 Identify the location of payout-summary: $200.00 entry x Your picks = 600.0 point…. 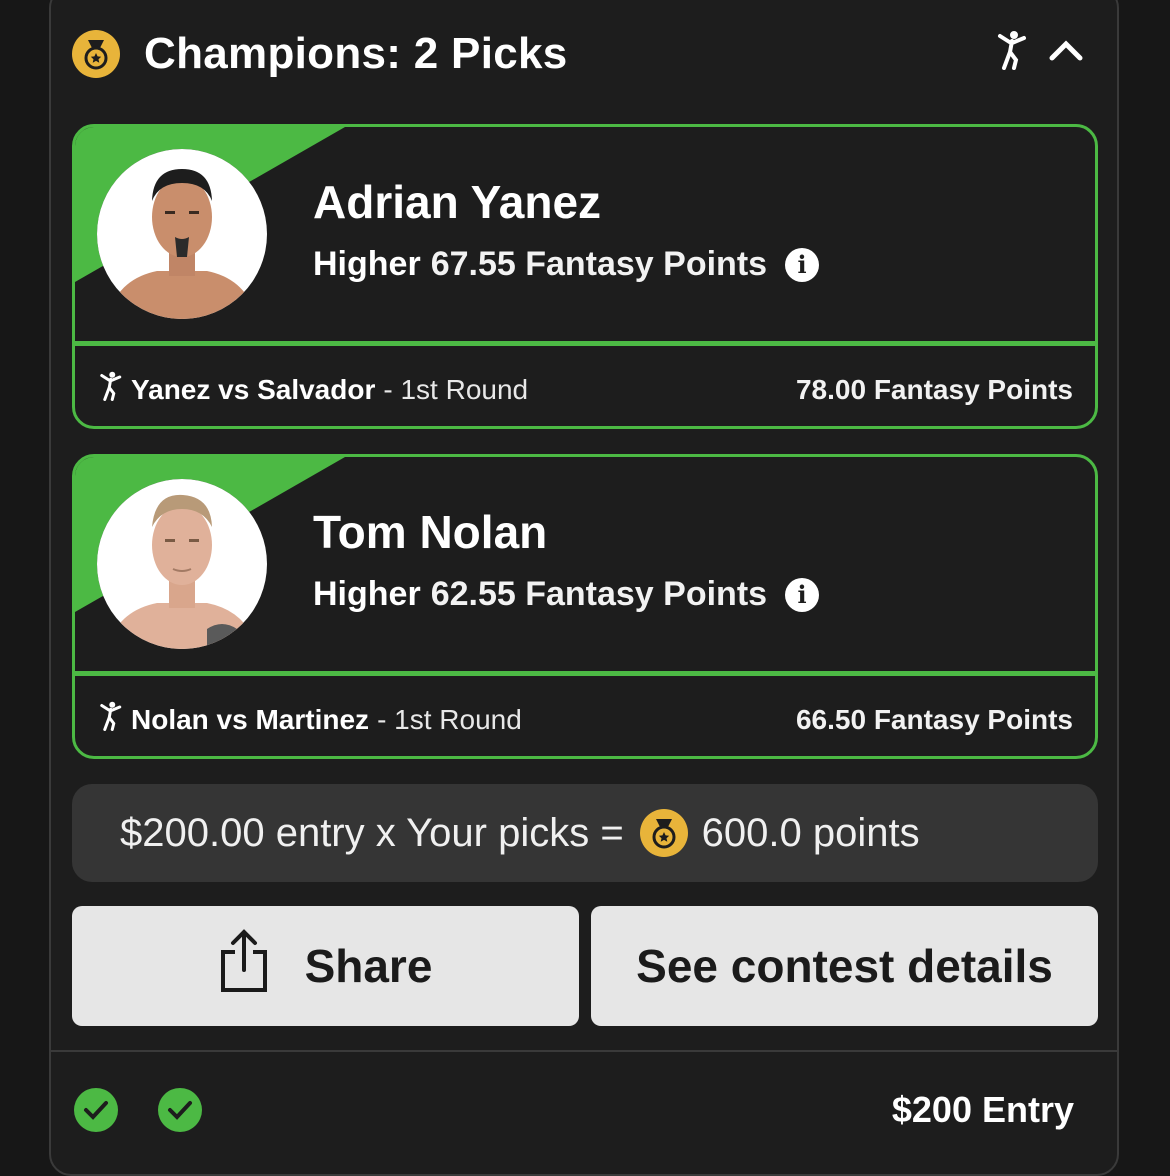
(585, 833).